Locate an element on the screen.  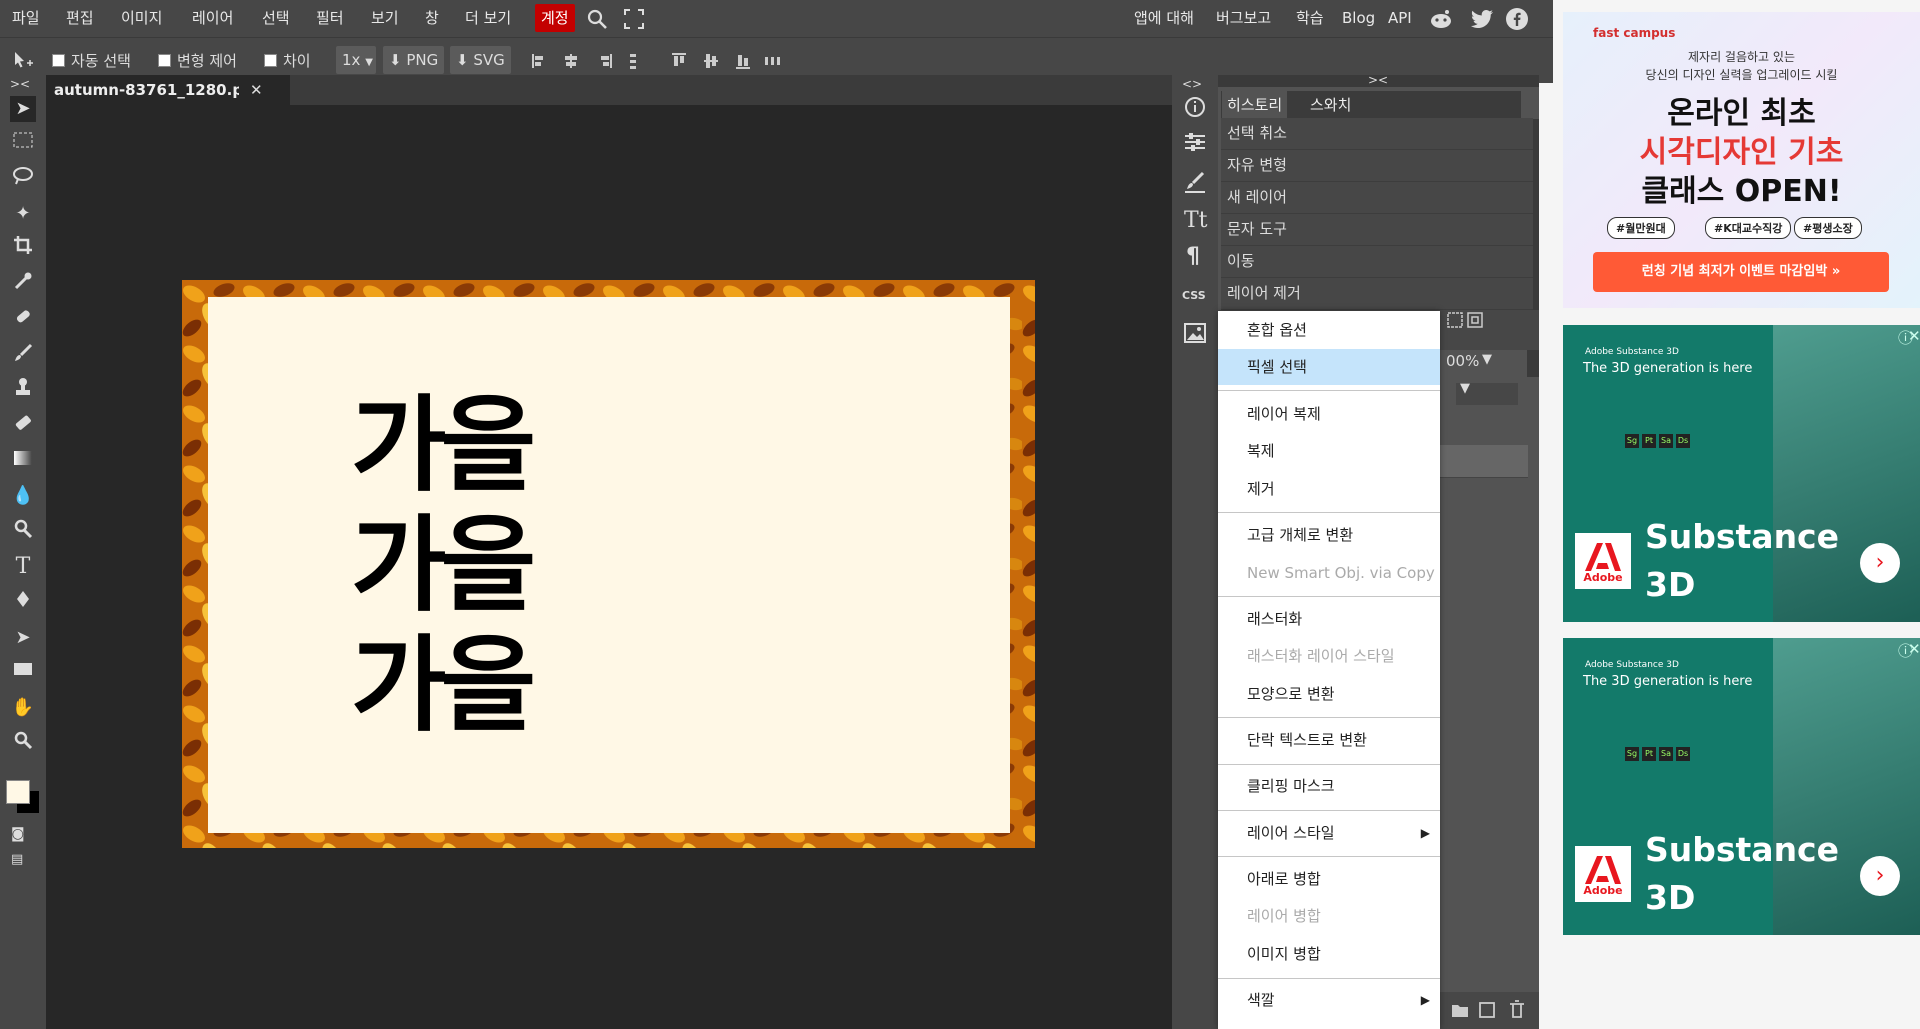
lasso-tool-icon is located at coordinates (23, 179).